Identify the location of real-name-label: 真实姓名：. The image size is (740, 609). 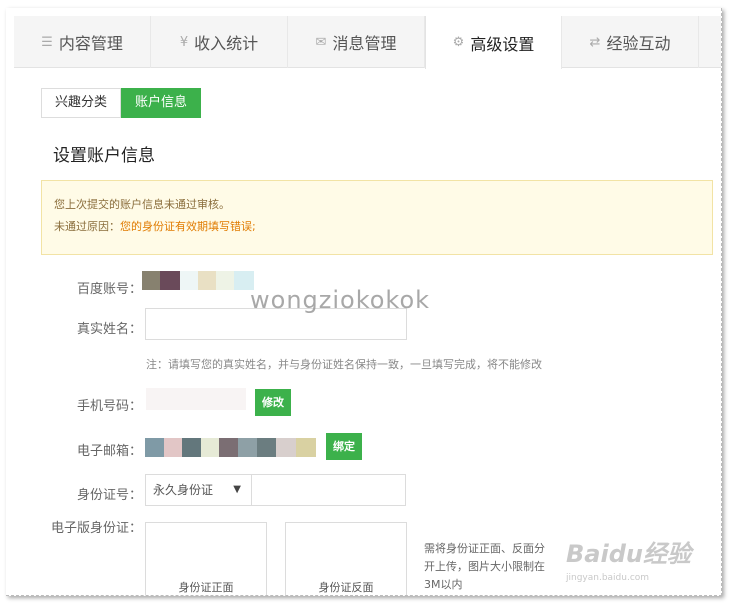
(109, 329).